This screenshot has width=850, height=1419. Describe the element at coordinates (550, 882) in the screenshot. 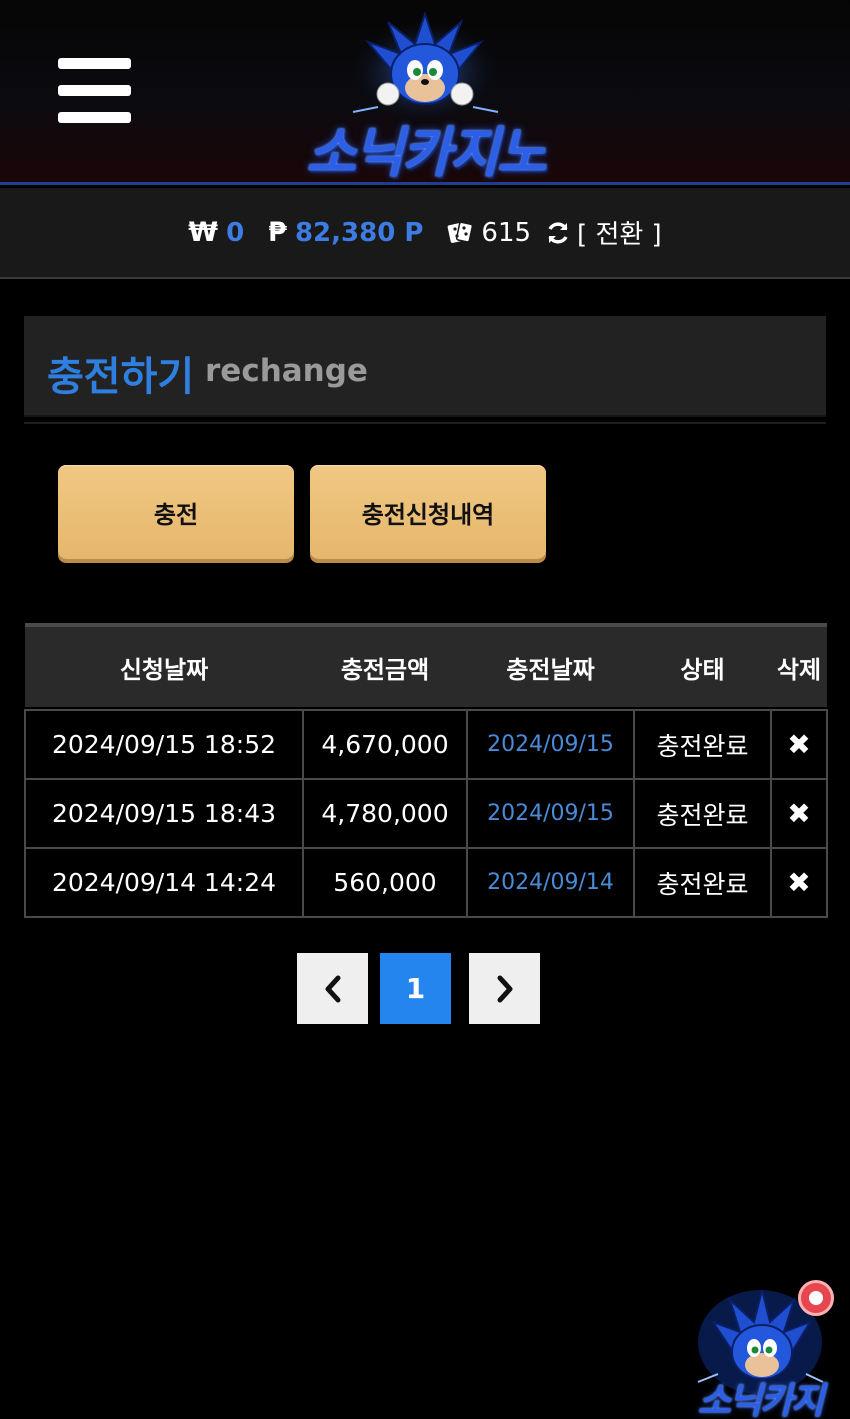

I see `charge-date-cell: 2024/09/14` at that location.